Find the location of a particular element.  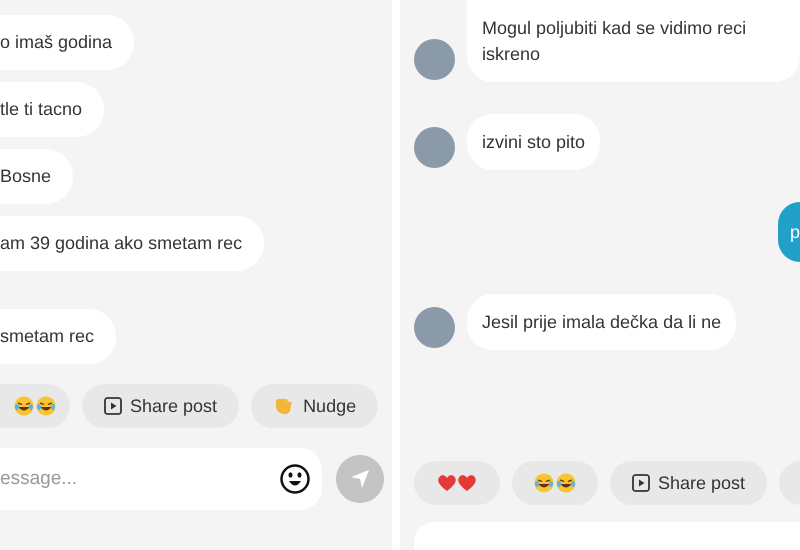

message-bubble: Bosne is located at coordinates (37, 176).